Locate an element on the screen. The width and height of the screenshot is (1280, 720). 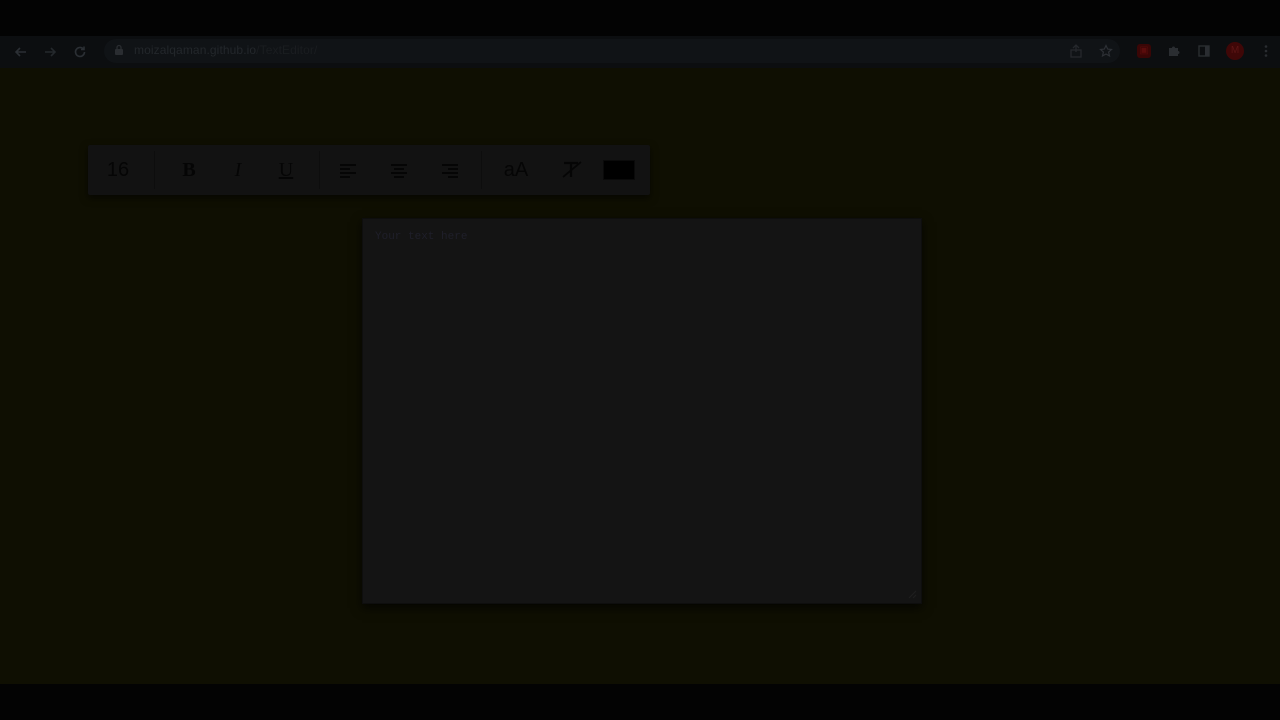
more-vert-icon is located at coordinates (1266, 51).